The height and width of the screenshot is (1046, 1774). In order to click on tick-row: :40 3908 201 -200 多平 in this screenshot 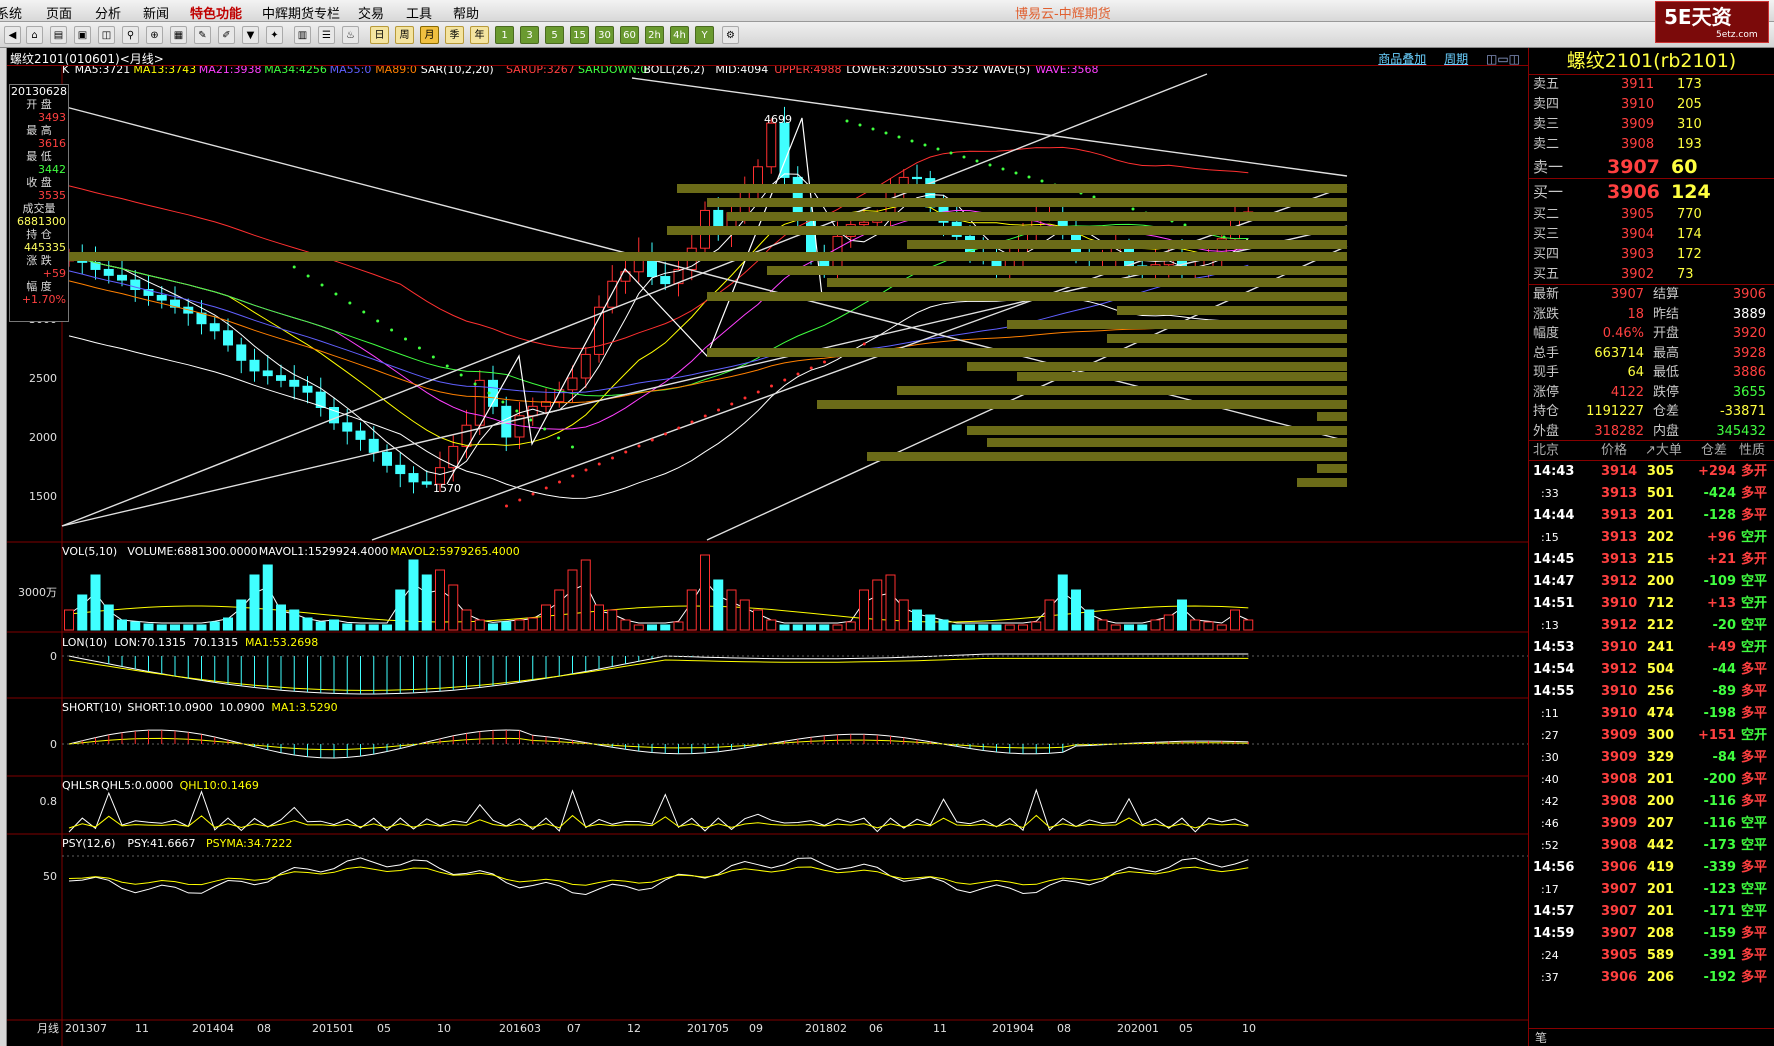, I will do `click(1651, 780)`.